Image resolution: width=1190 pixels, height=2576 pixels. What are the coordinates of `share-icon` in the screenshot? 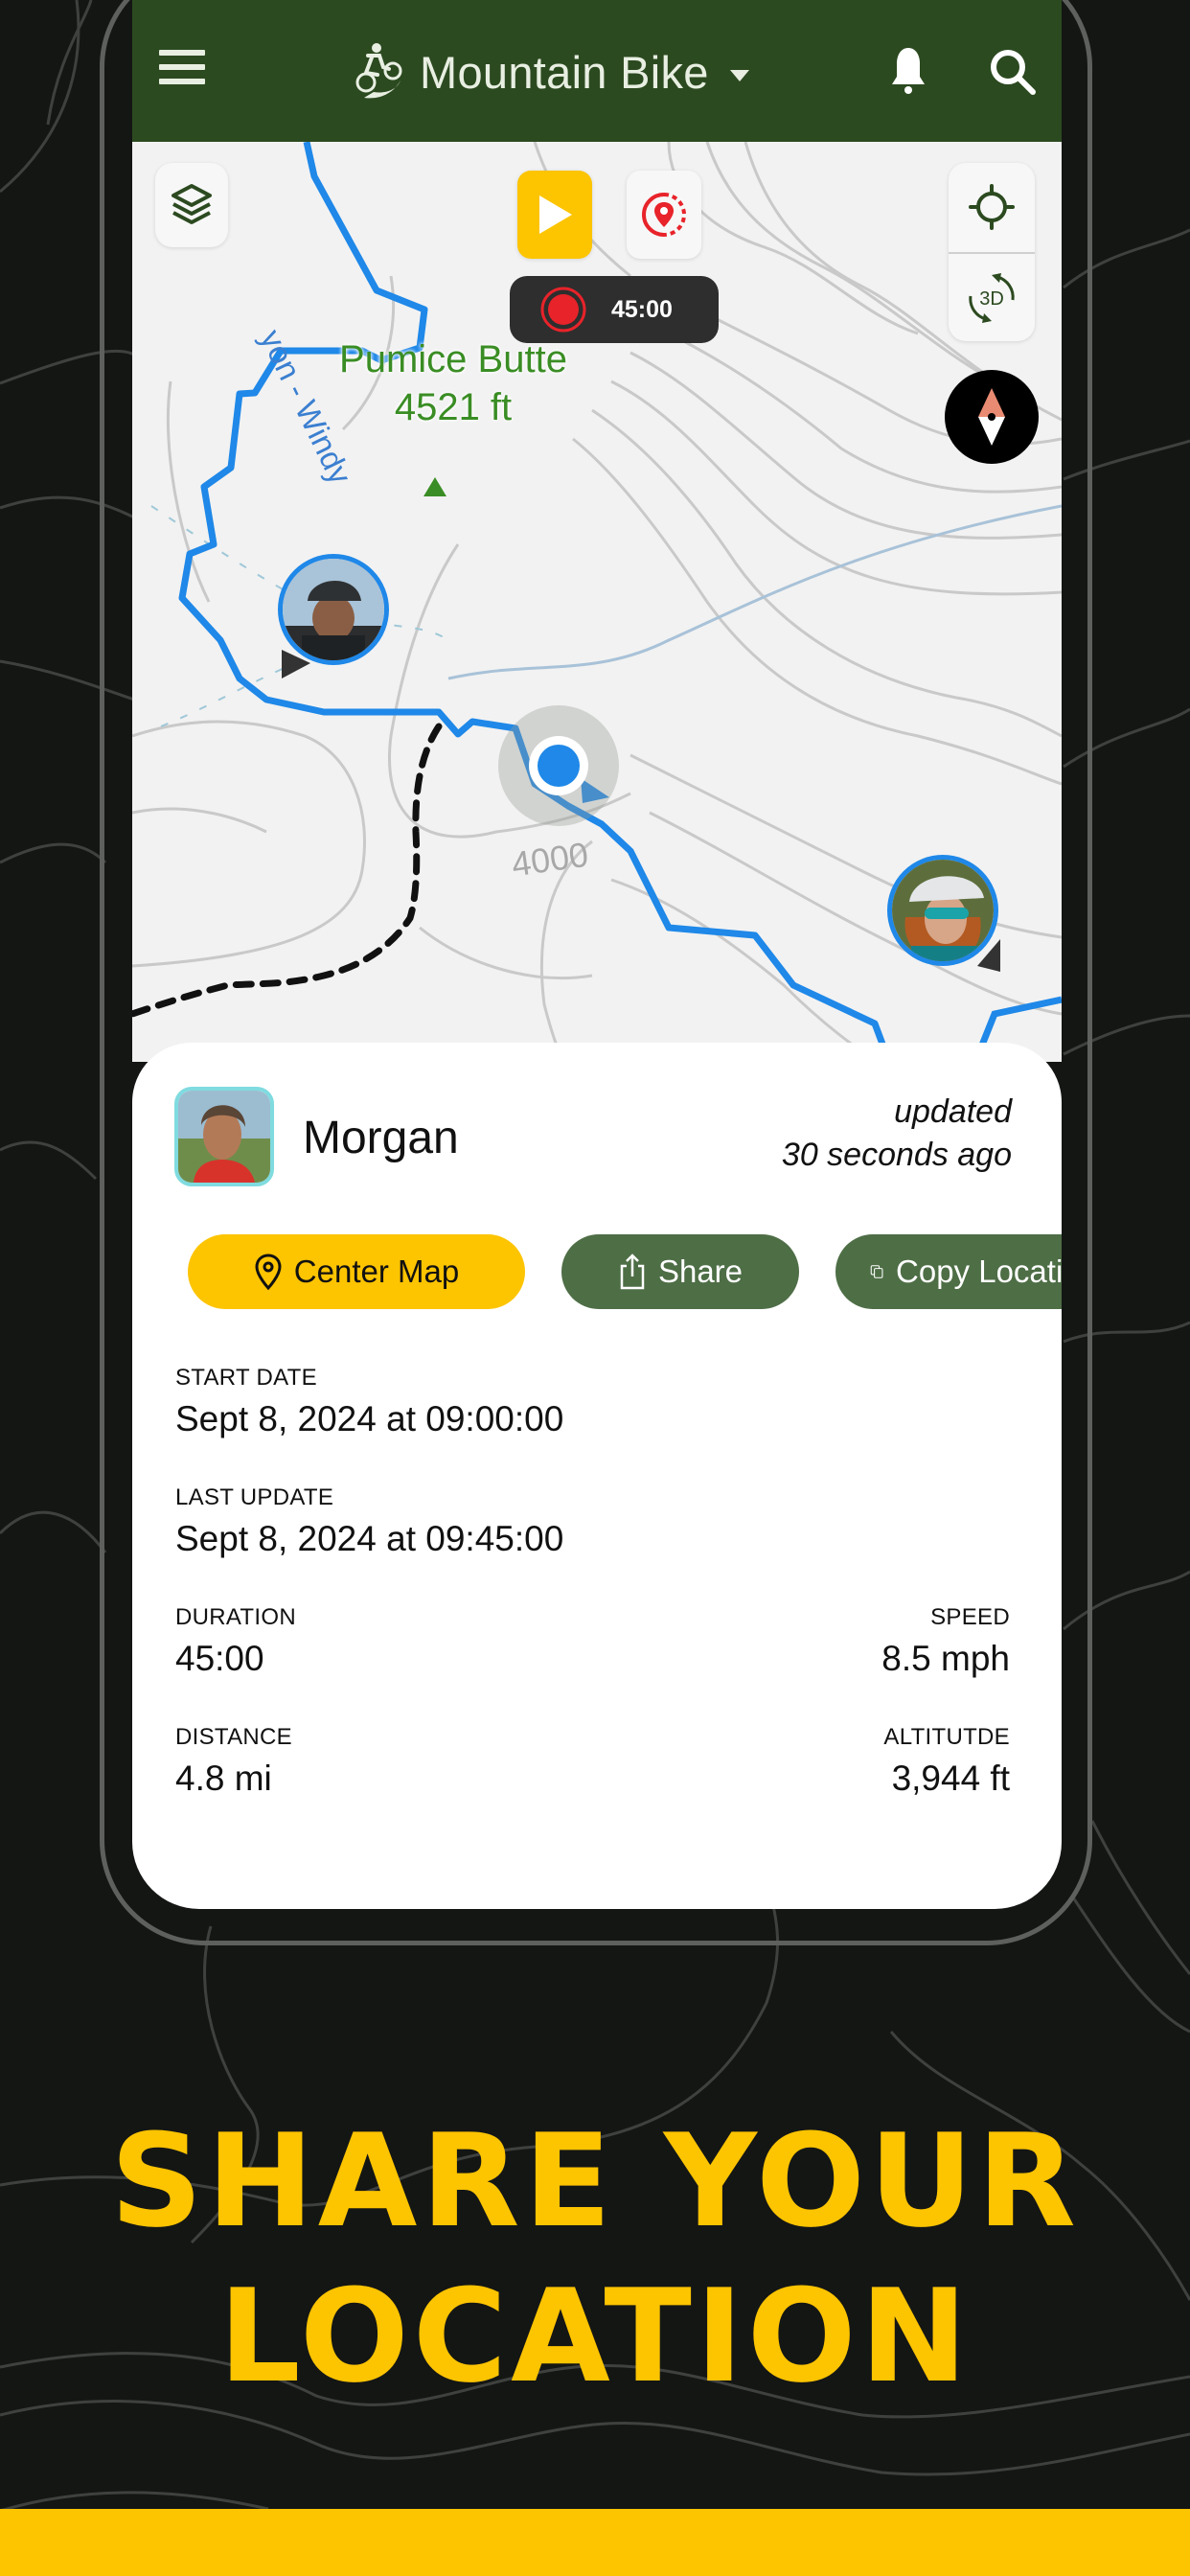 It's located at (633, 1272).